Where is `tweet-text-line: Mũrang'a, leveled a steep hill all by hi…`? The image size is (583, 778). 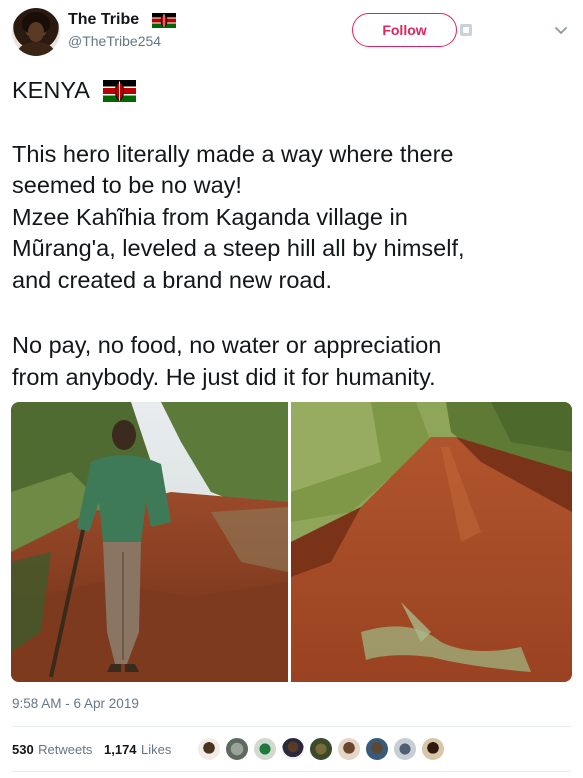
tweet-text-line: Mũrang'a, leveled a steep hill all by hi… is located at coordinates (238, 248).